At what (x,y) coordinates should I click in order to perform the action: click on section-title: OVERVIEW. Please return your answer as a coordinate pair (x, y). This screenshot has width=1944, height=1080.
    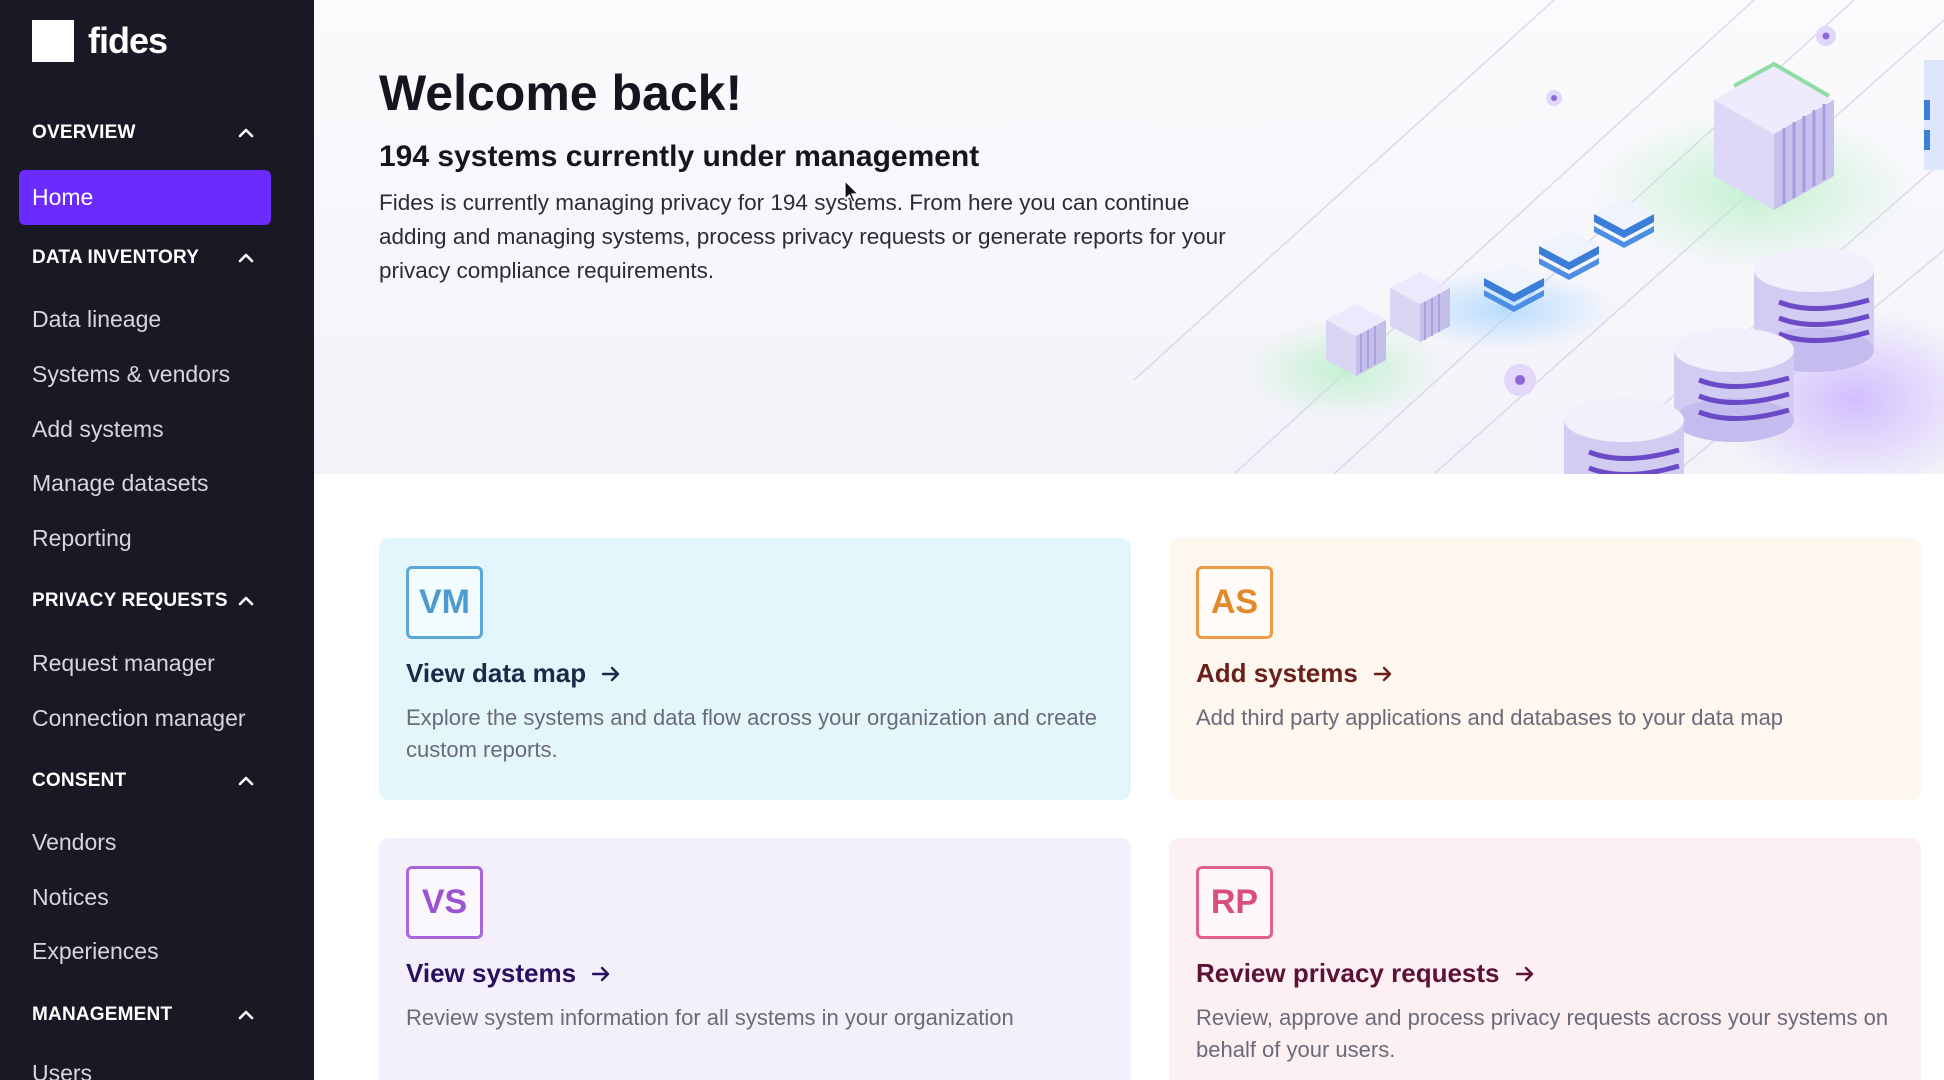
    Looking at the image, I should click on (84, 132).